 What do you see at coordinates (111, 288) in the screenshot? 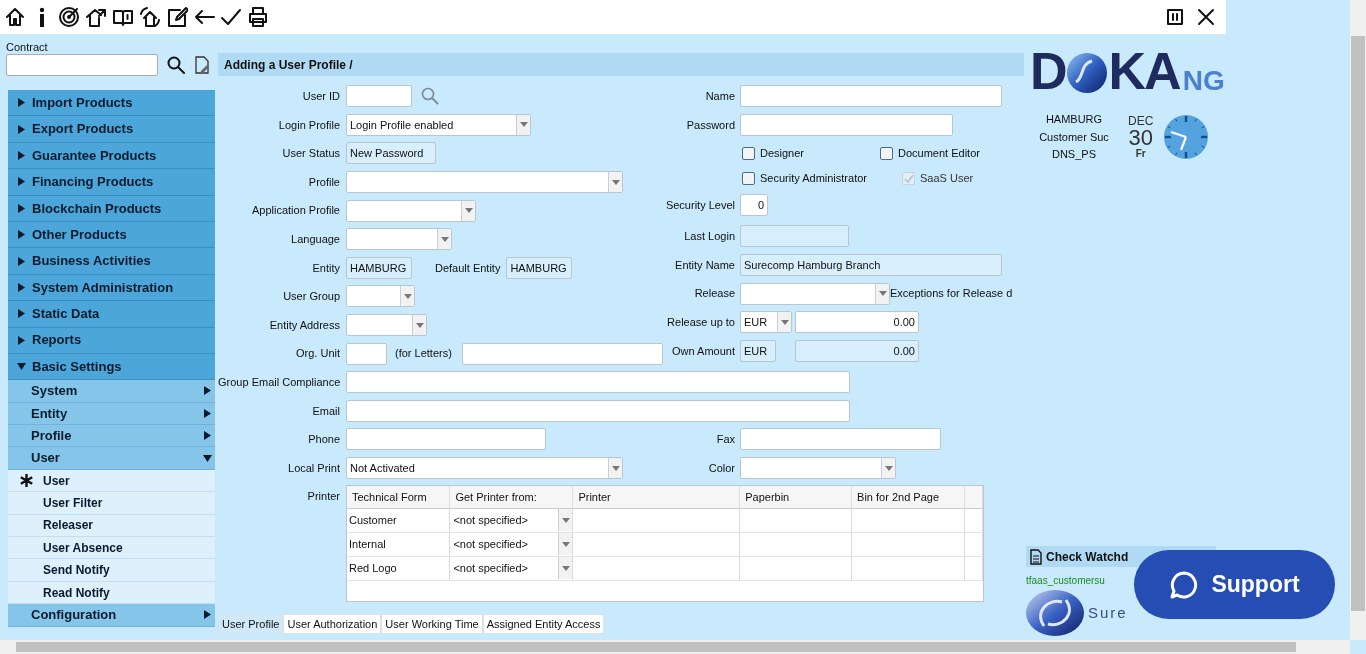
I see `menu-item: System Administration` at bounding box center [111, 288].